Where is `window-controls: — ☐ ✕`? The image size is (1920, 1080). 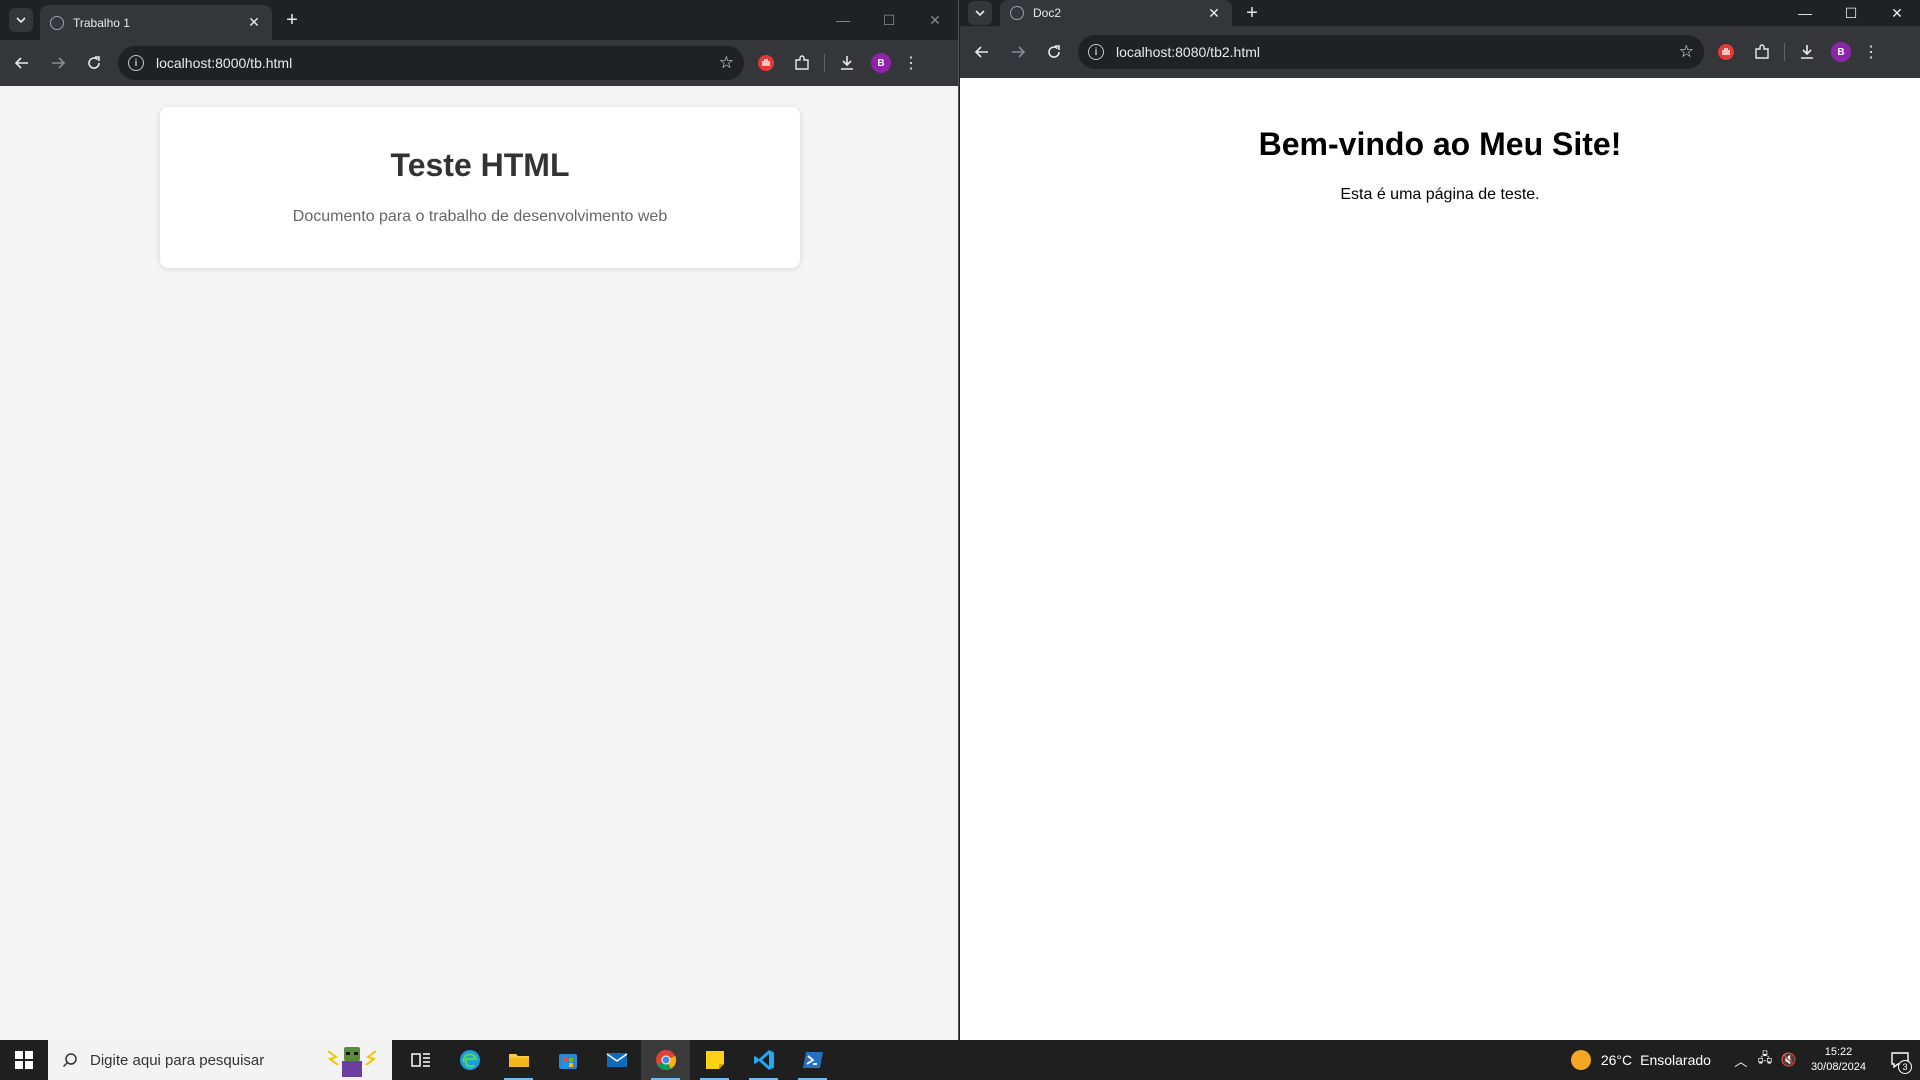 window-controls: — ☐ ✕ is located at coordinates (889, 20).